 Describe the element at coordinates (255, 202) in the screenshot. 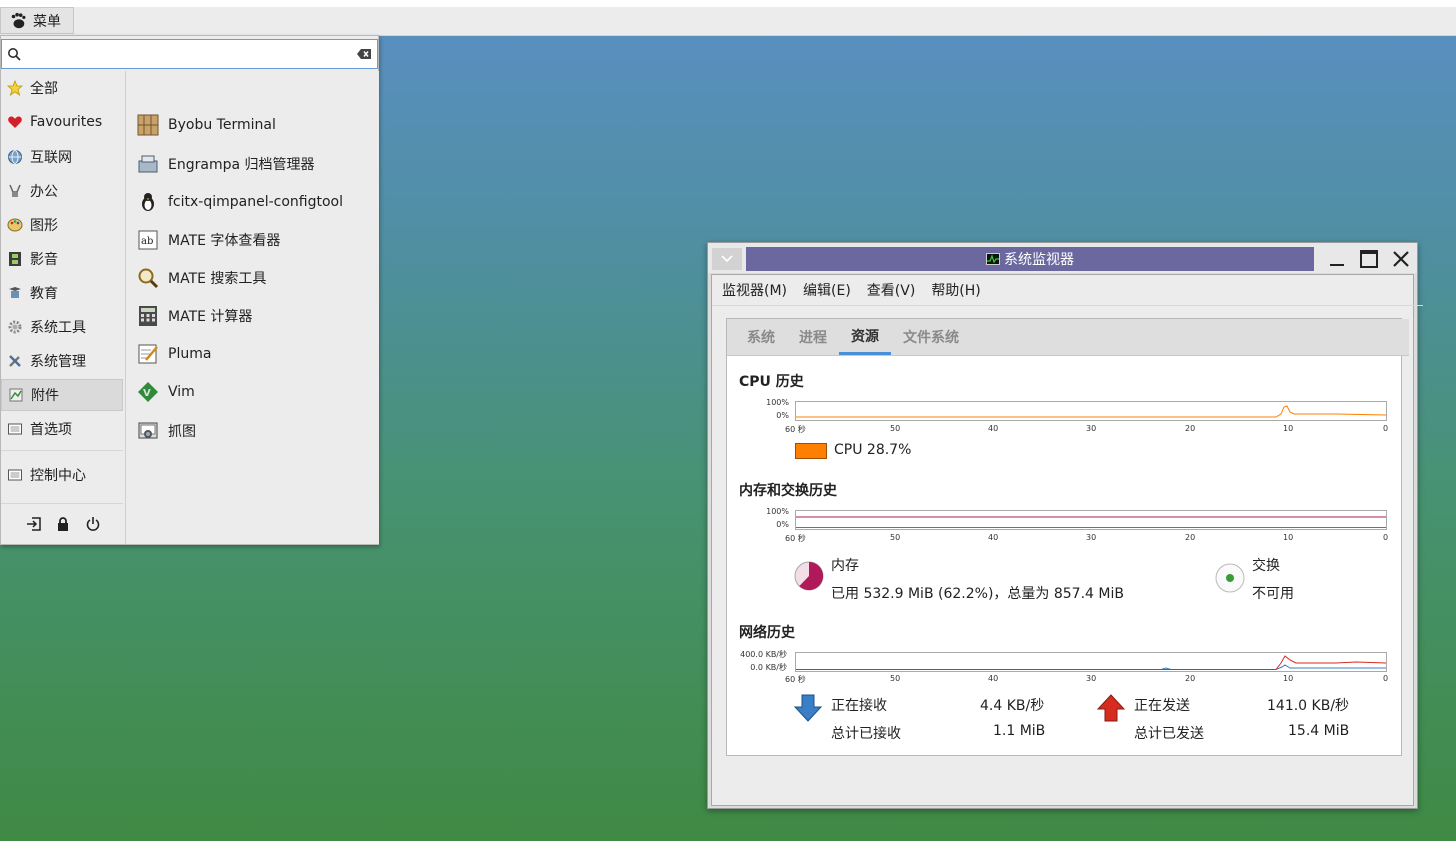

I see `app-label: fcitx-qimpanel-configtool` at that location.